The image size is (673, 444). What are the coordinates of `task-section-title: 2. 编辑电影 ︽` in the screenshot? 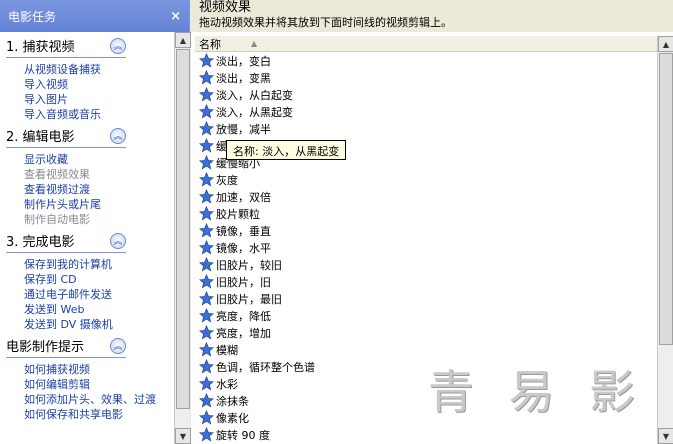 It's located at (66, 137).